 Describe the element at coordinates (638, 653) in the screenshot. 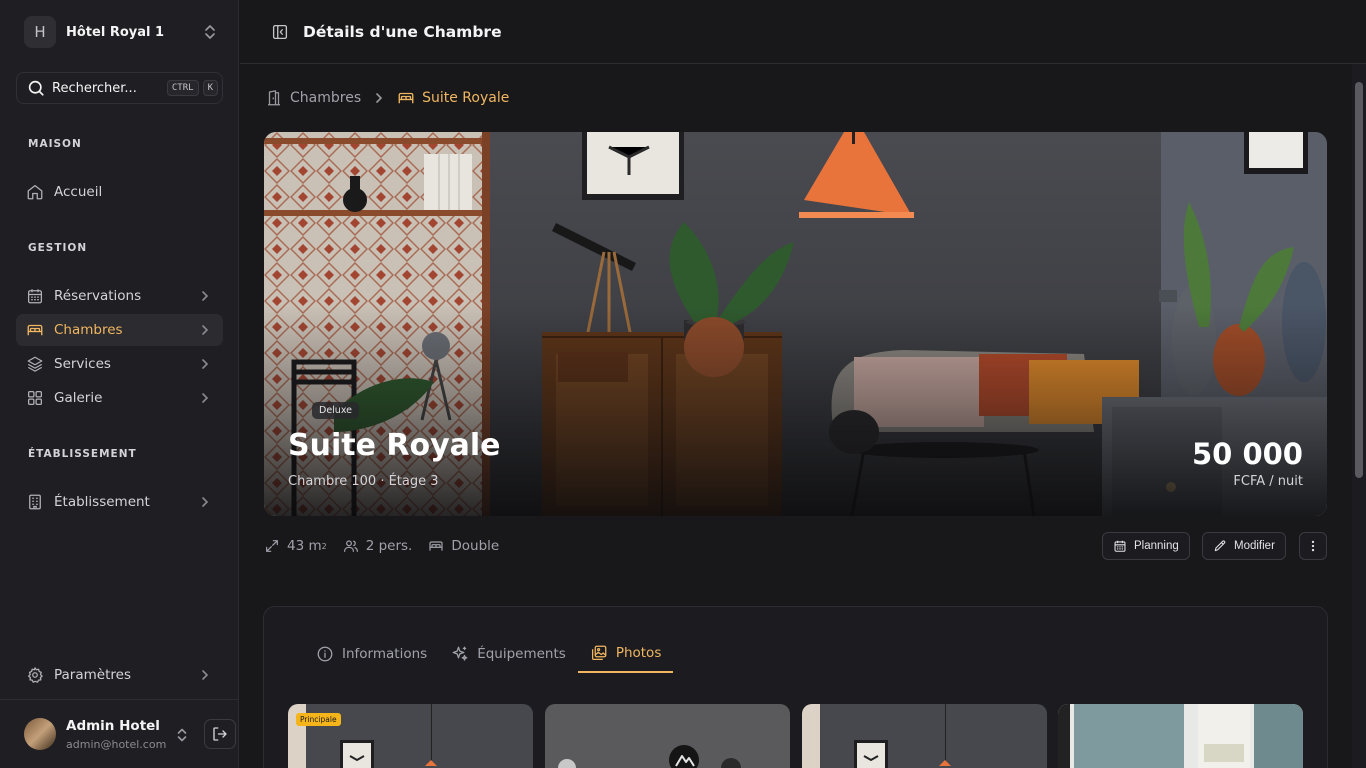

I see `tab-label: Photos` at that location.